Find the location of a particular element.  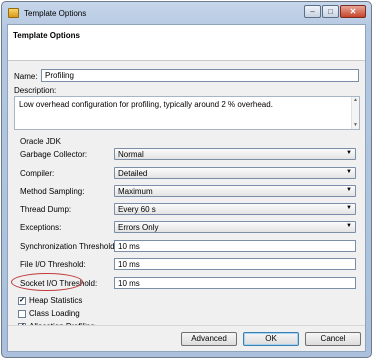

checkbox-box is located at coordinates (22, 313).